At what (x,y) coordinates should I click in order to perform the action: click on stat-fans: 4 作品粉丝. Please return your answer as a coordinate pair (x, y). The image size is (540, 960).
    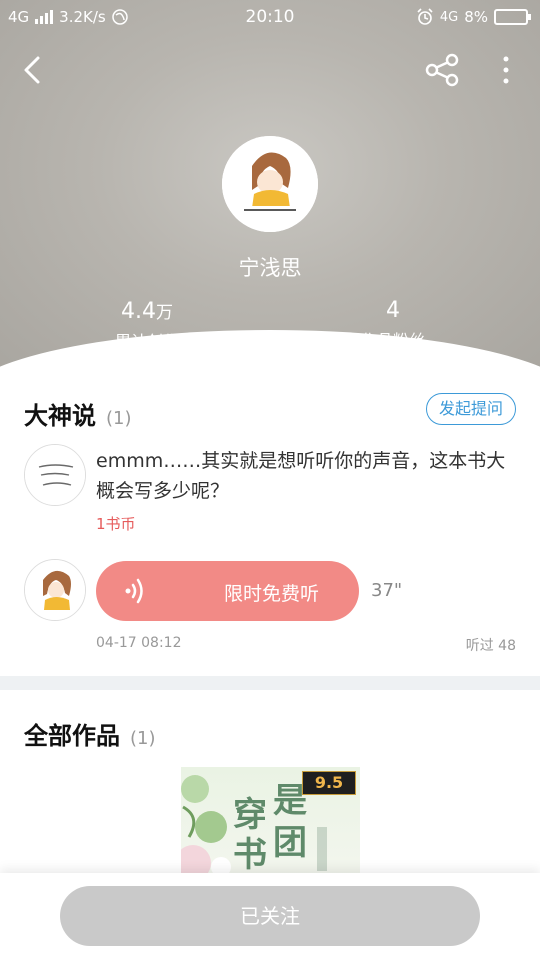
    Looking at the image, I should click on (393, 324).